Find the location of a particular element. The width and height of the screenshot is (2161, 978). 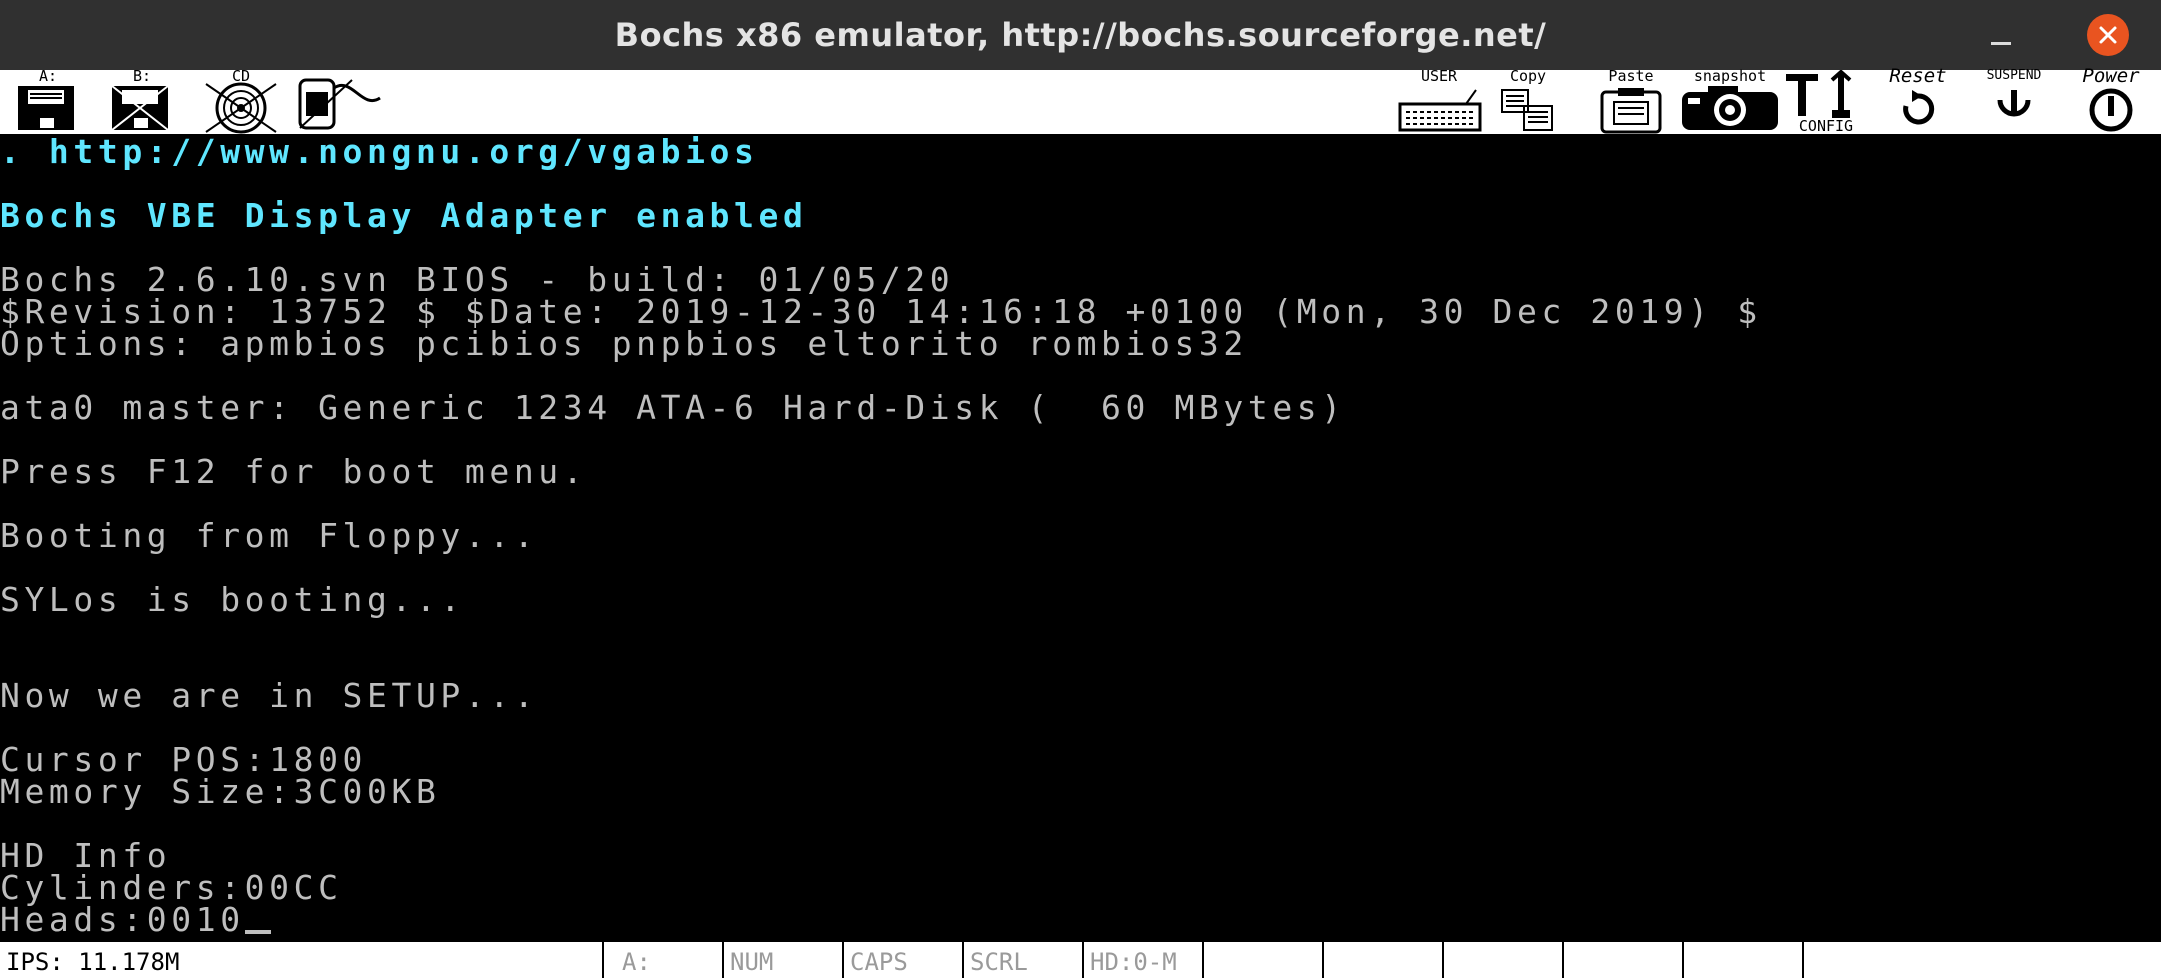

floppy-b-button: B: is located at coordinates (142, 101).